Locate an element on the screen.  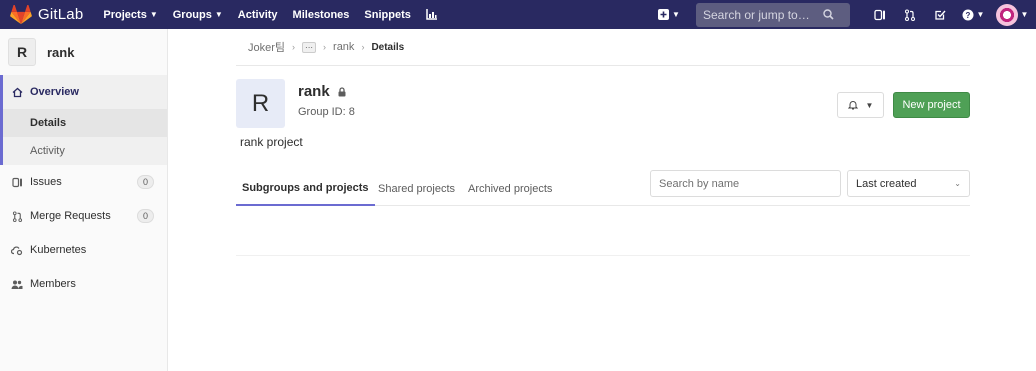
nav-groups: Groups ▼ is located at coordinates (198, 15).